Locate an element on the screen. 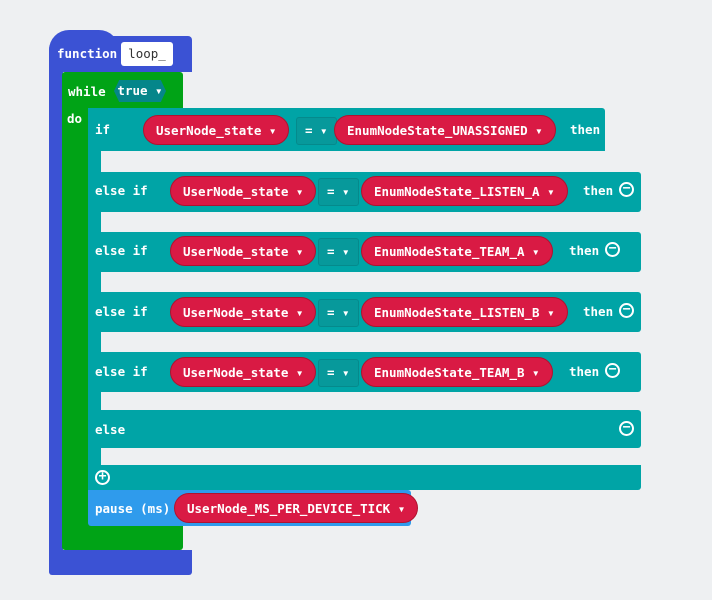  value-dropdown: EnumNodeState_TEAM_B ▾ is located at coordinates (457, 372).